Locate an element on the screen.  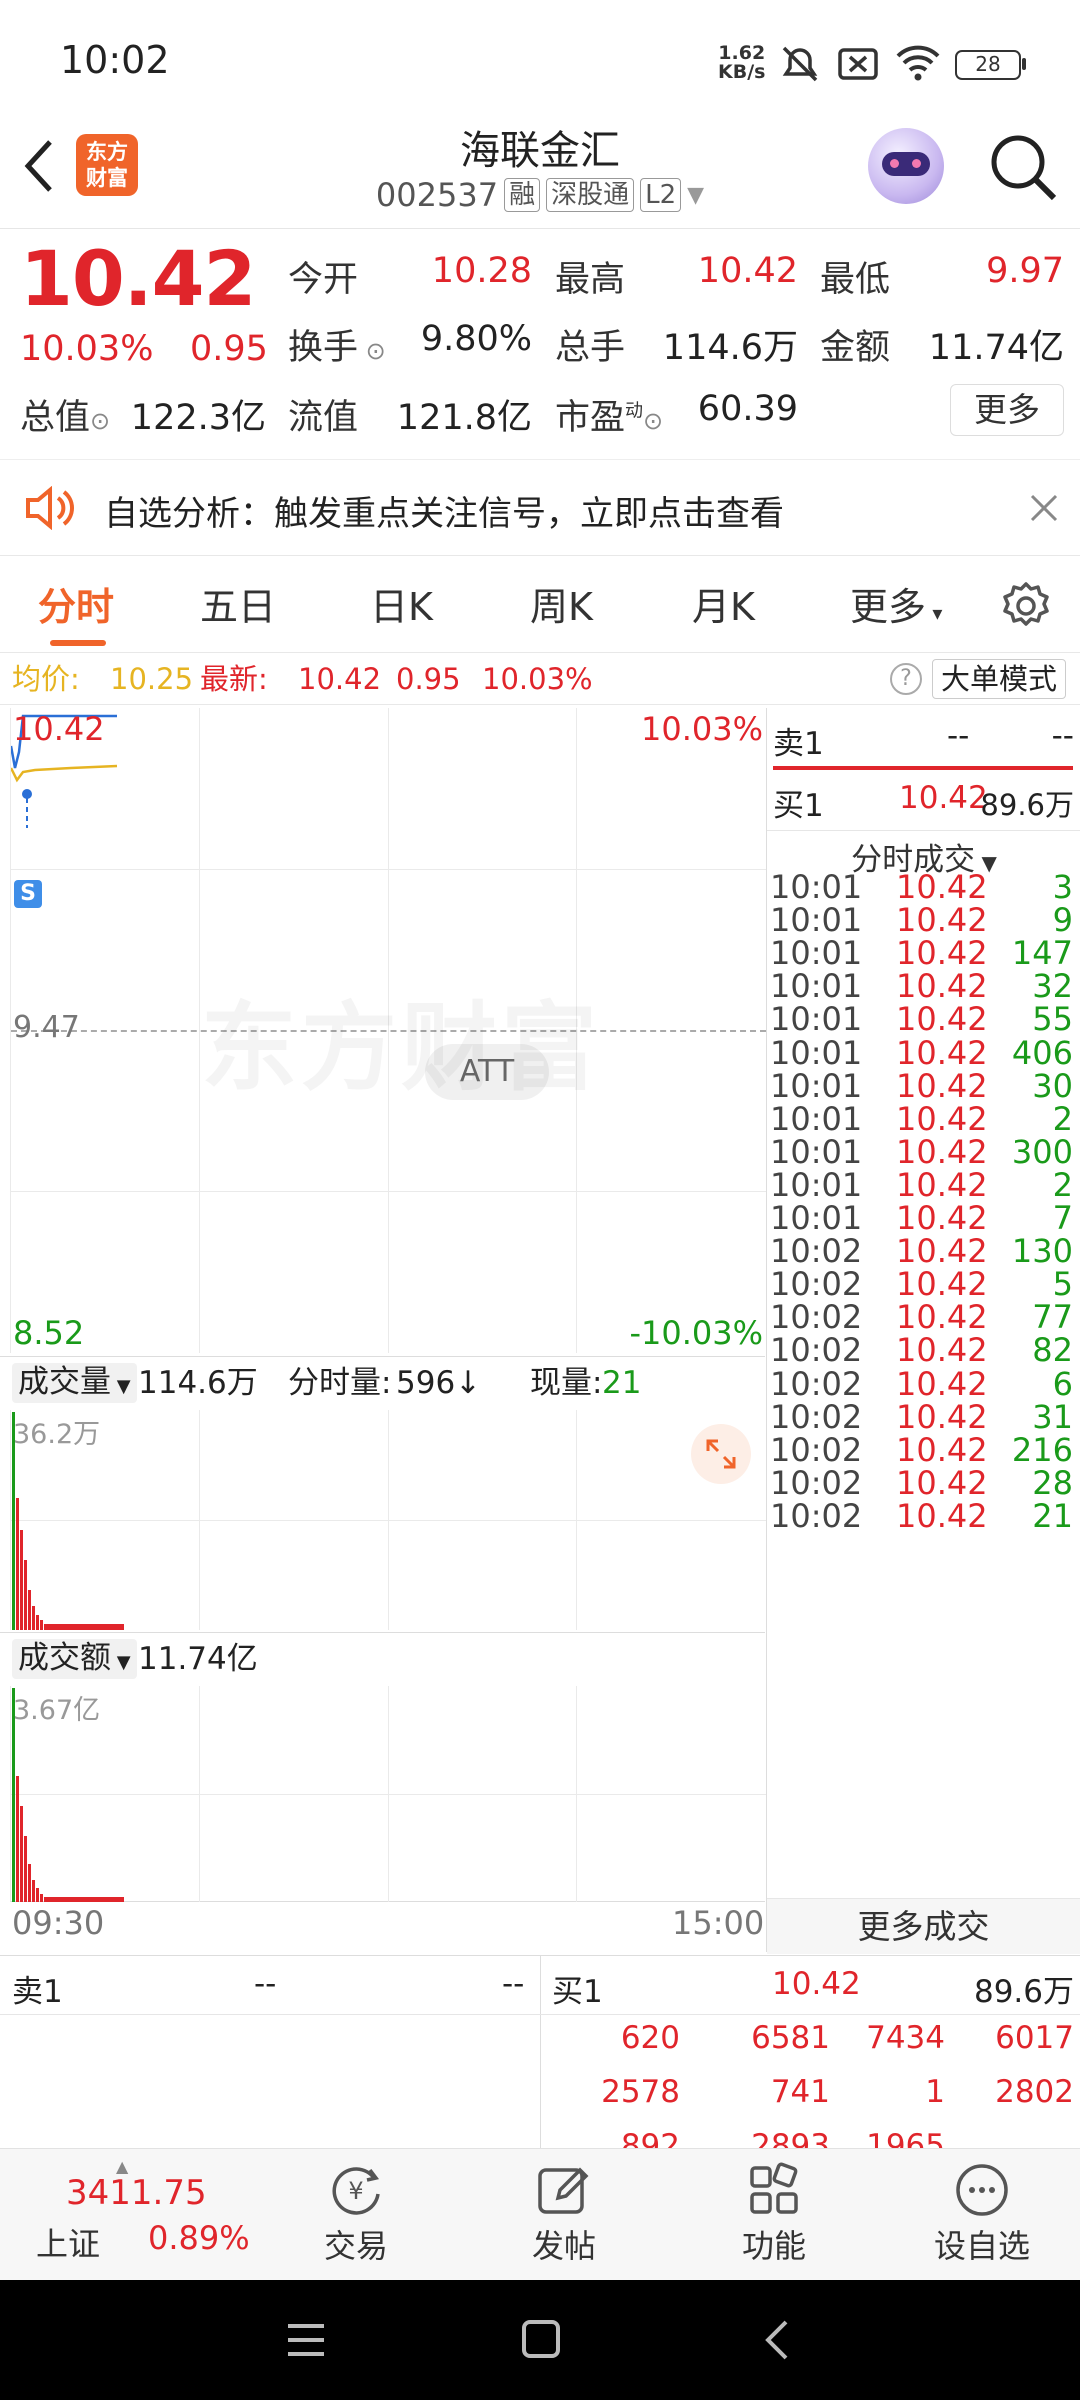
queue-volume: 2802 is located at coordinates (1034, 2092).